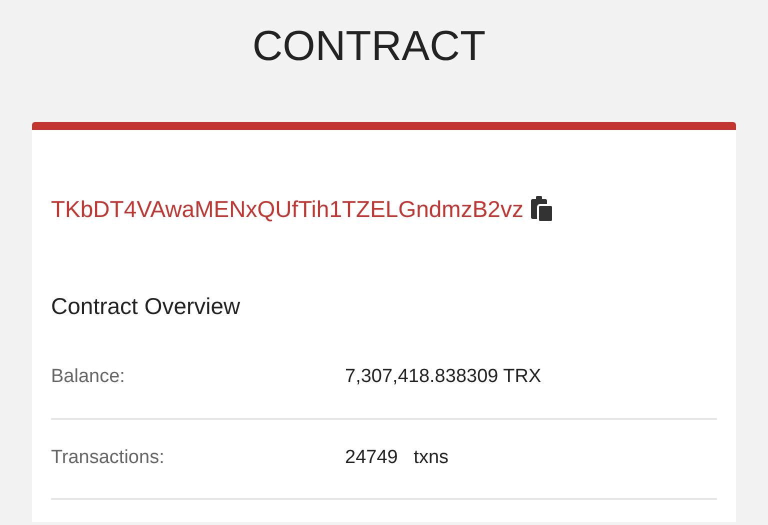  What do you see at coordinates (146, 306) in the screenshot?
I see `section-title: Contract Overview` at bounding box center [146, 306].